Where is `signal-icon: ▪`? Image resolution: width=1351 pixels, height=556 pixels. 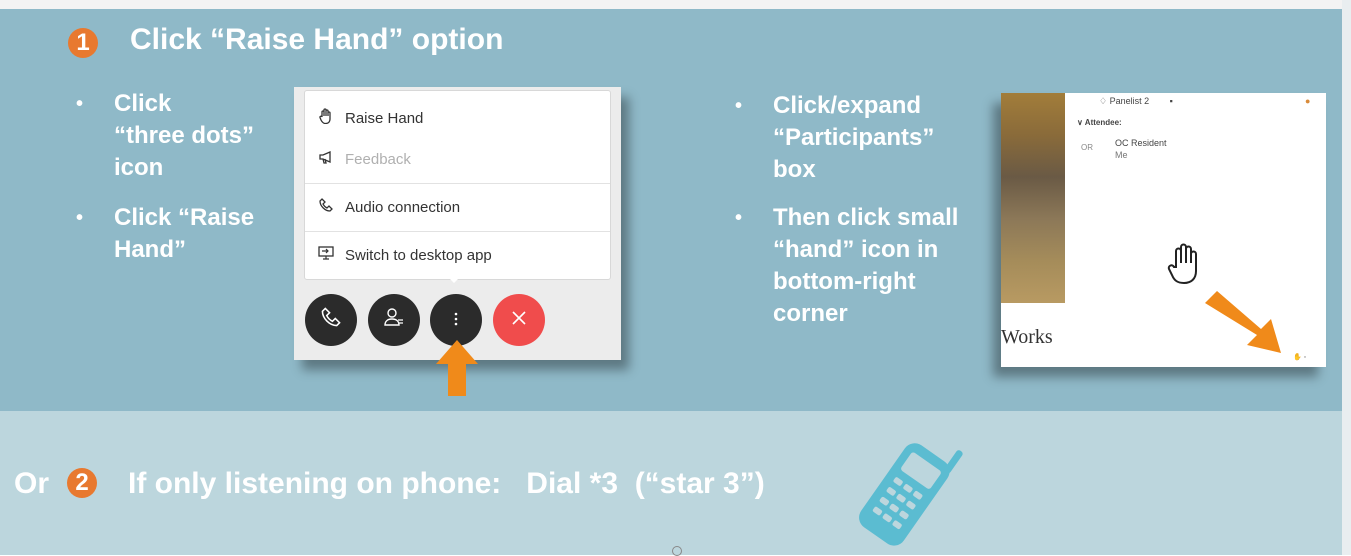
signal-icon: ▪ is located at coordinates (1171, 101).